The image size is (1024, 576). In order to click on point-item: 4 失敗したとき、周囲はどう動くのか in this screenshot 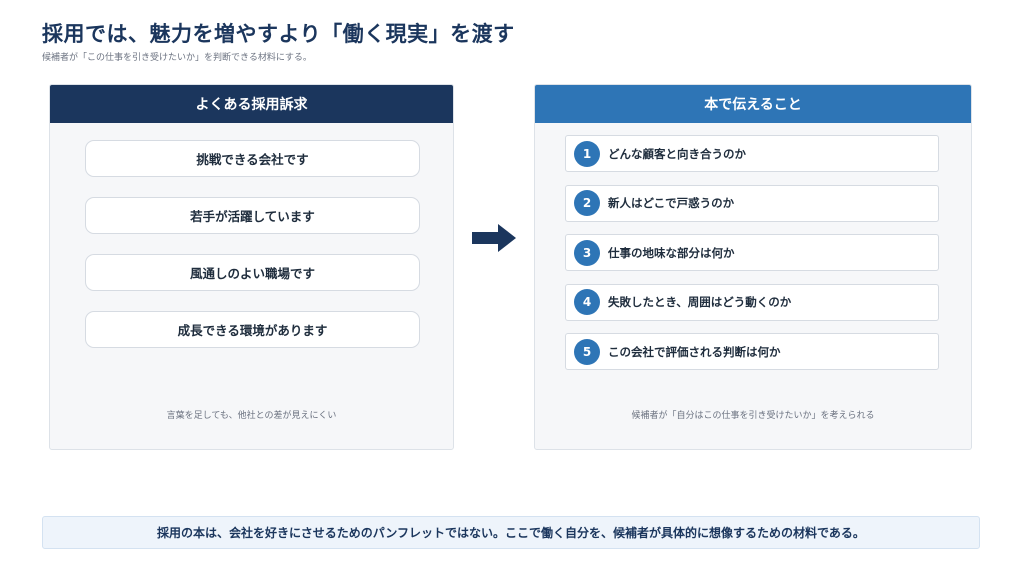, I will do `click(752, 302)`.